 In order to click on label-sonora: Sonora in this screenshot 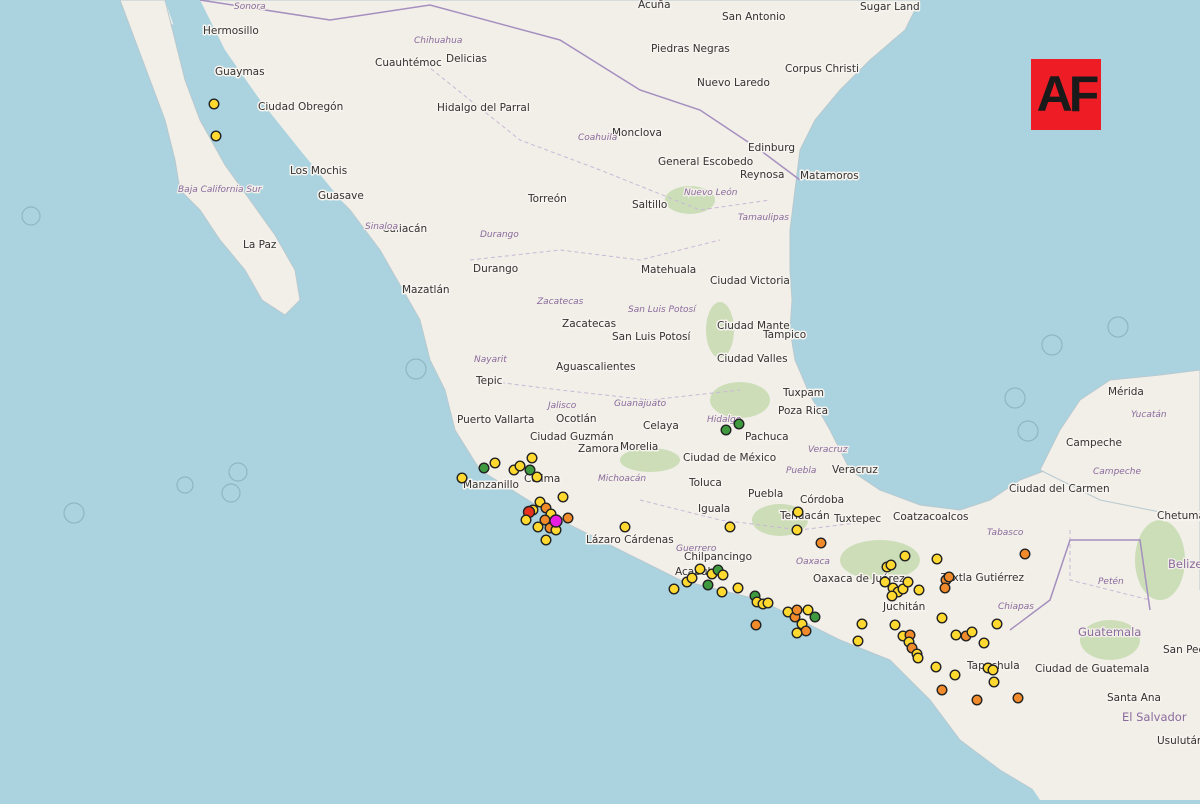, I will do `click(250, 7)`.